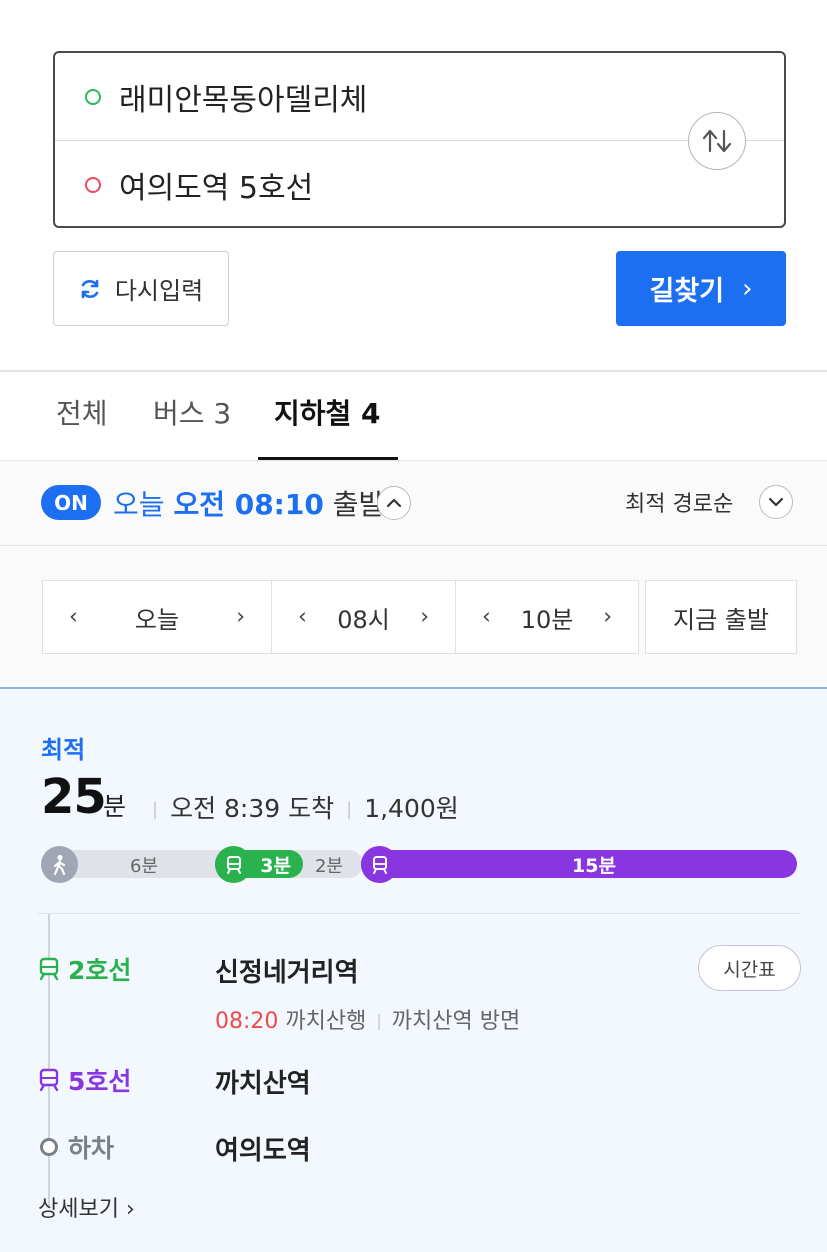  I want to click on alight-marker-icon, so click(49, 1147).